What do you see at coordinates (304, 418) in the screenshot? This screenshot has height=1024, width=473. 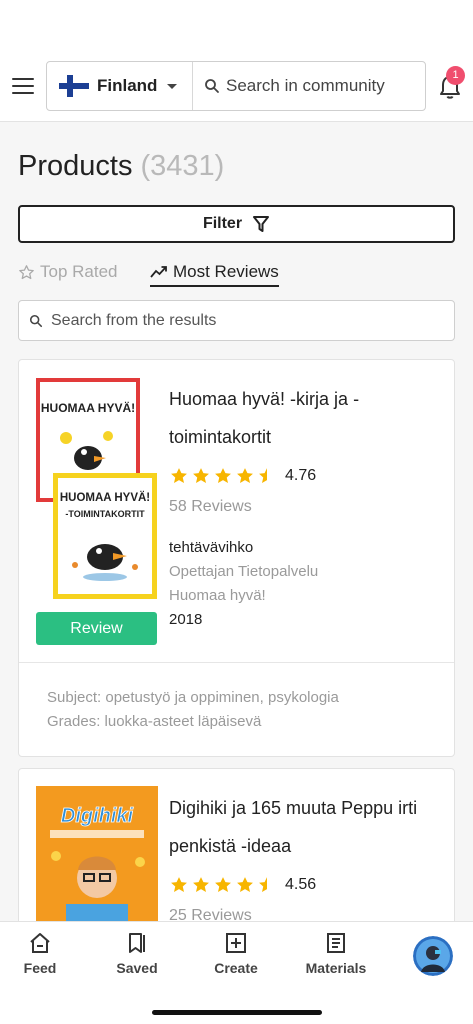 I see `product-title: Huomaa hyvä! -kirja ja -toimintakortit` at bounding box center [304, 418].